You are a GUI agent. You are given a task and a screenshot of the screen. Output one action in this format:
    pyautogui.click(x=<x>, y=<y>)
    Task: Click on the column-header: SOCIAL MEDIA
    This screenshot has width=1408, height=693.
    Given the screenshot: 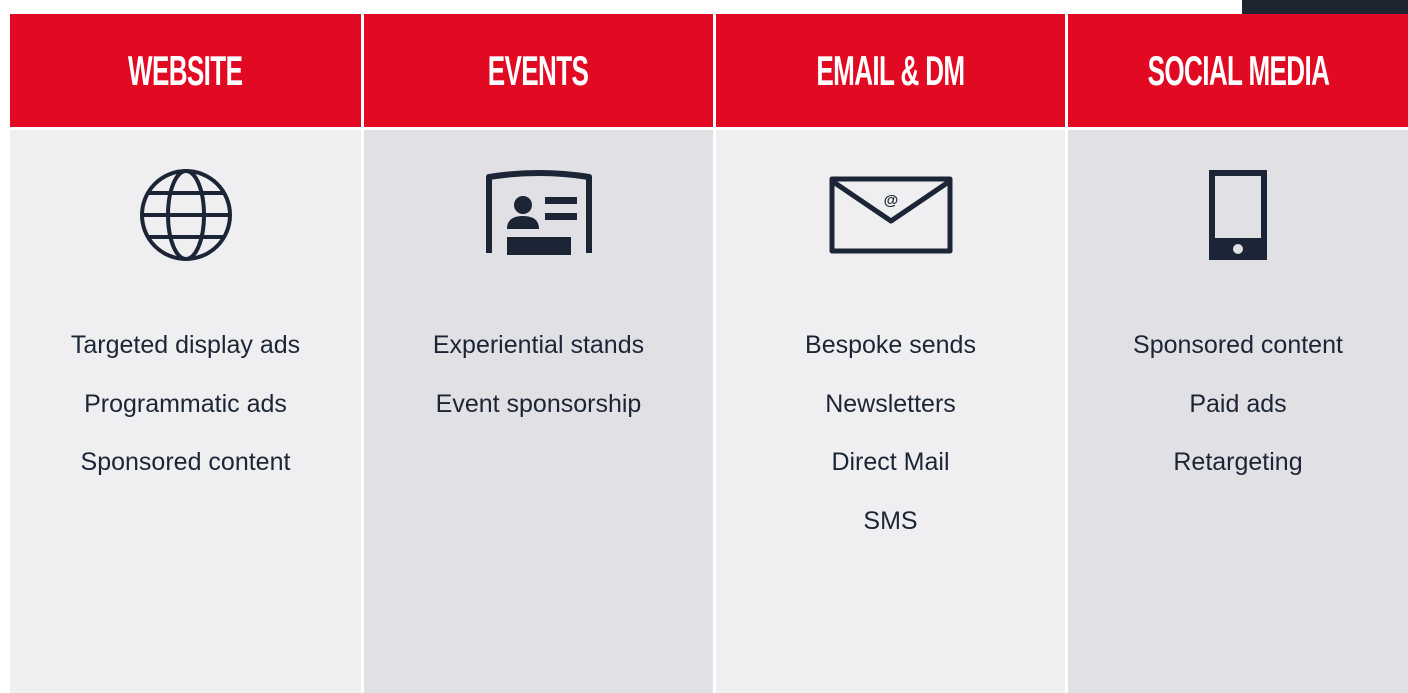 What is the action you would take?
    pyautogui.click(x=1238, y=70)
    